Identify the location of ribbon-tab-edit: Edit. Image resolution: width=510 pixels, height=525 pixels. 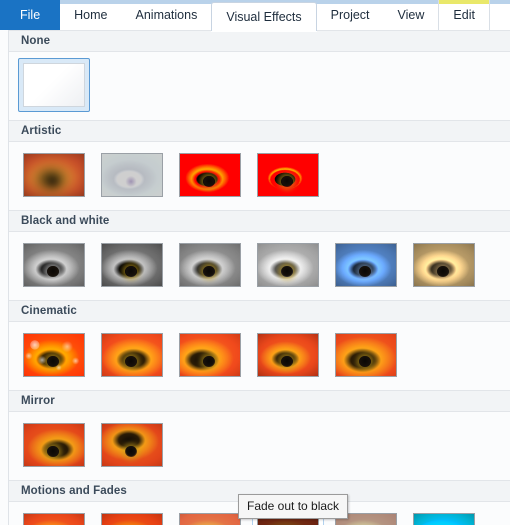
(464, 15).